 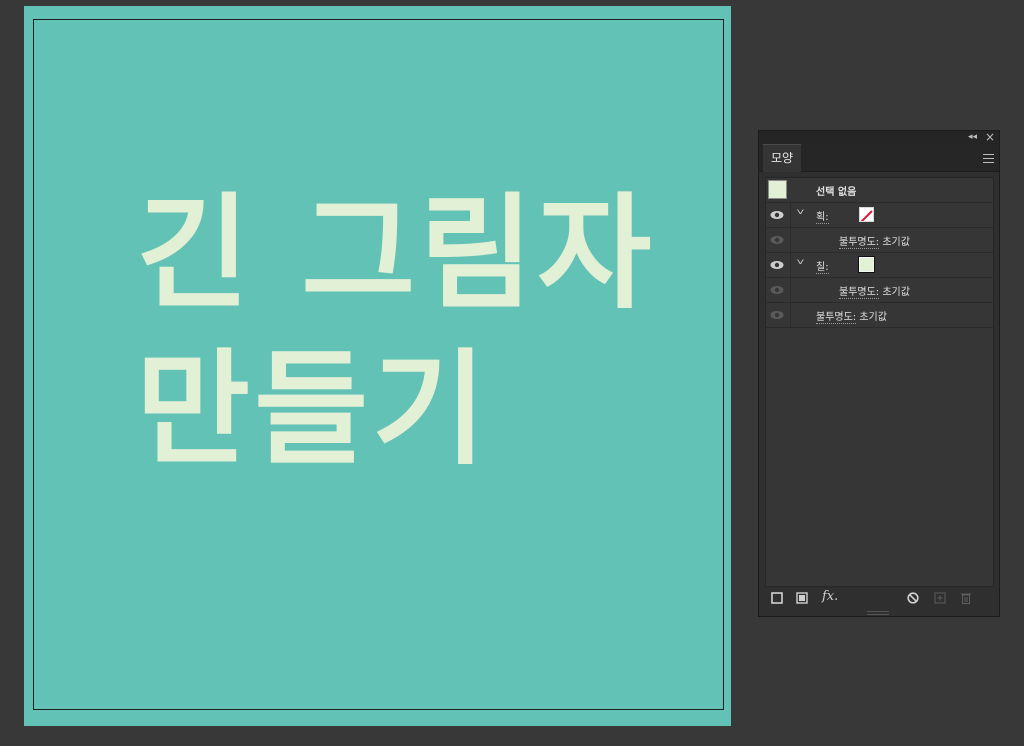 What do you see at coordinates (879, 137) in the screenshot?
I see `panel-header: ◂◂ ×` at bounding box center [879, 137].